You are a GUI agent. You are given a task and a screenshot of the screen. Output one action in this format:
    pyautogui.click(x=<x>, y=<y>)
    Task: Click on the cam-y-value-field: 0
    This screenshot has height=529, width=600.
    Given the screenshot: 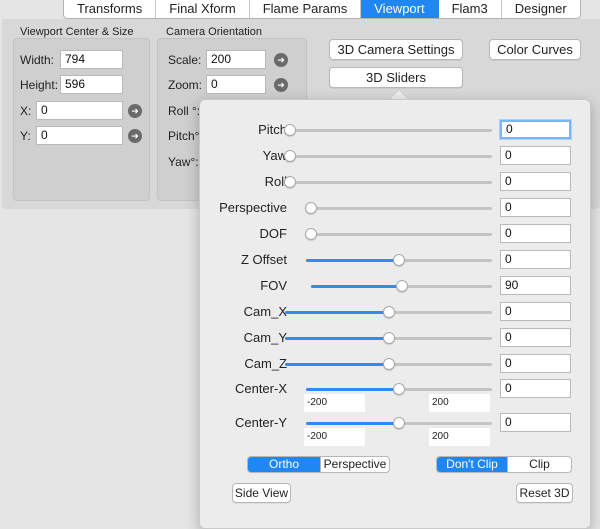 What is the action you would take?
    pyautogui.click(x=535, y=337)
    